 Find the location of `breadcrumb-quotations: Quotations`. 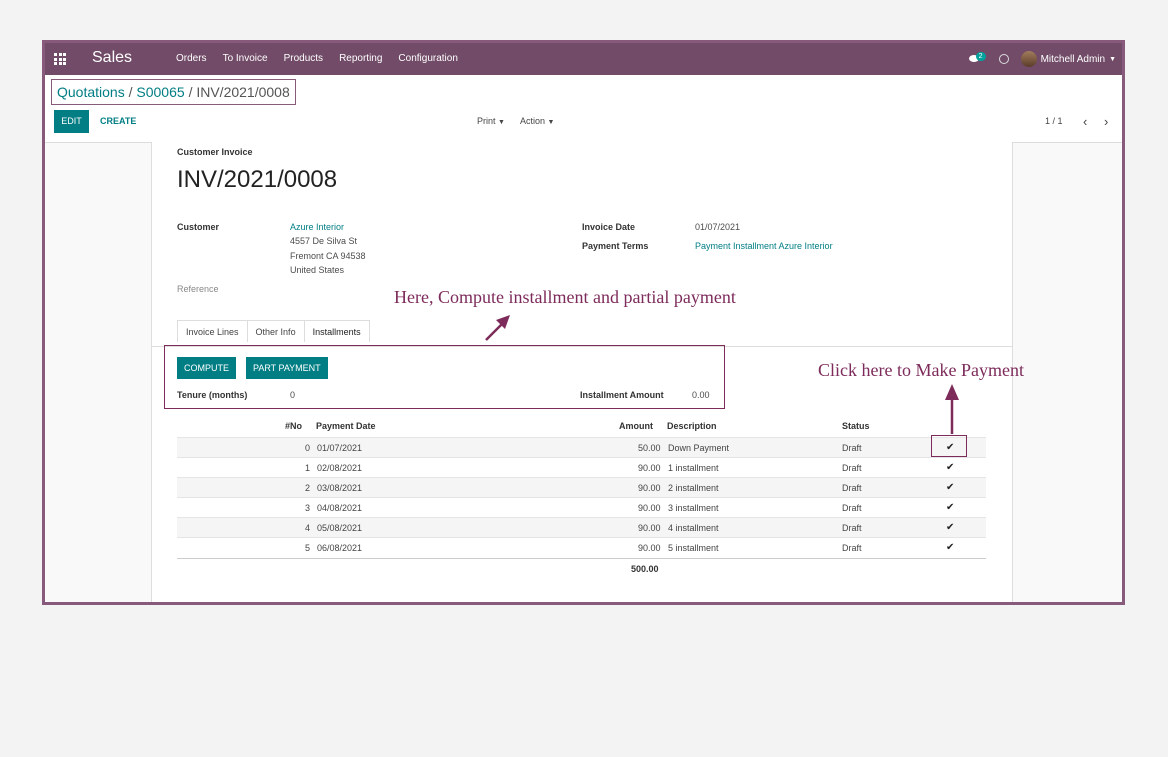

breadcrumb-quotations: Quotations is located at coordinates (91, 92).